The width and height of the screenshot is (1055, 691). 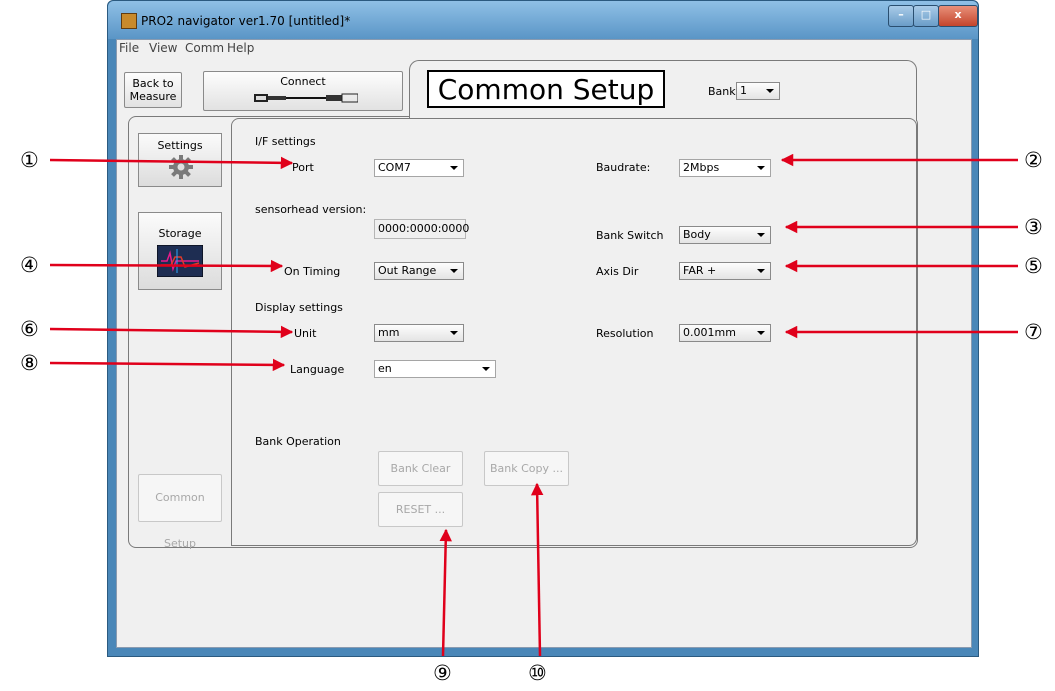 I want to click on bank-switch-label: Bank Switch, so click(x=630, y=235).